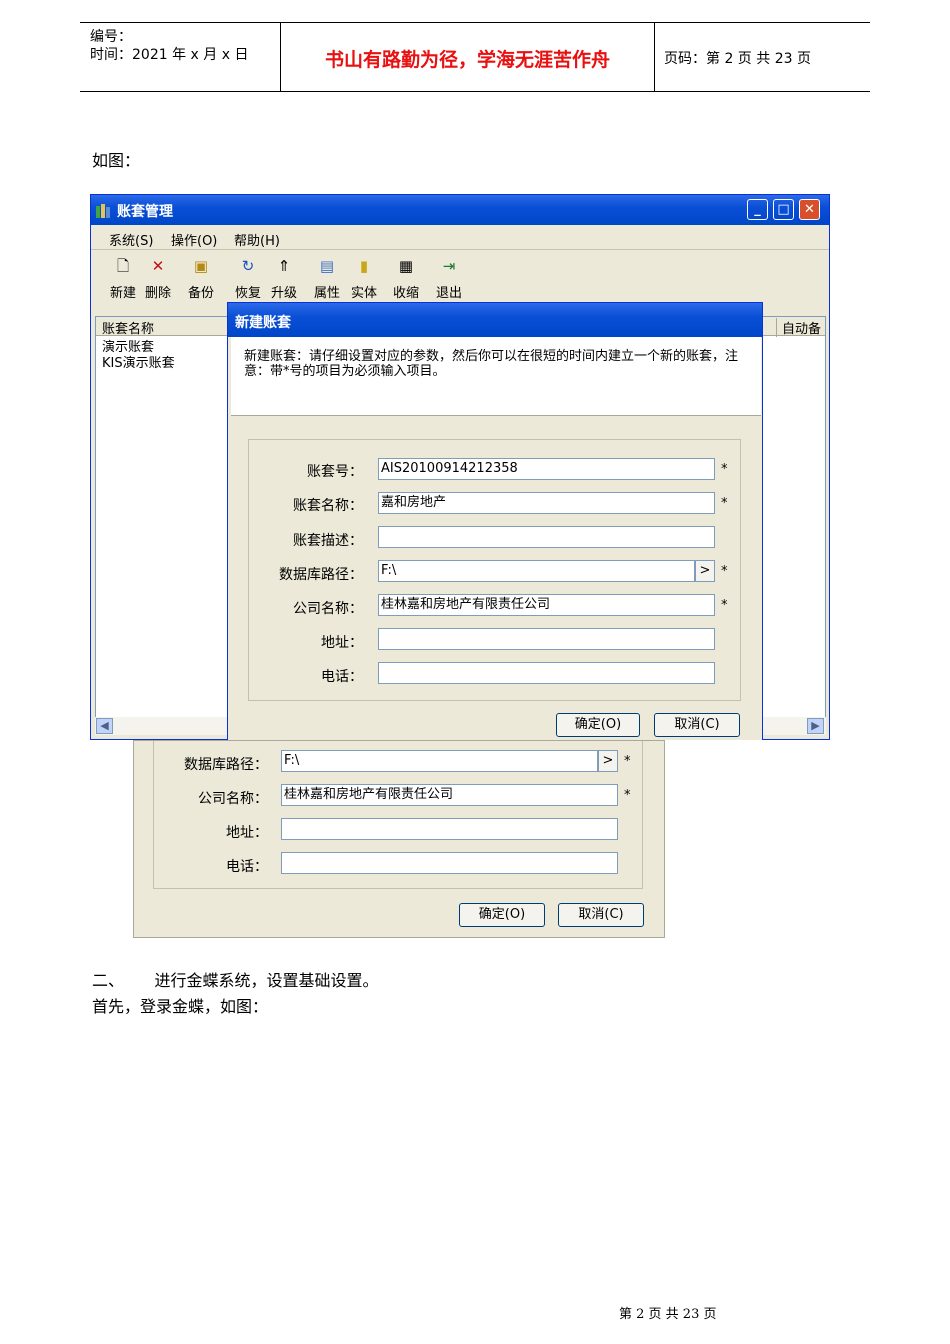 The height and width of the screenshot is (1344, 950). What do you see at coordinates (111, 37) in the screenshot?
I see `number-label: 编号：` at bounding box center [111, 37].